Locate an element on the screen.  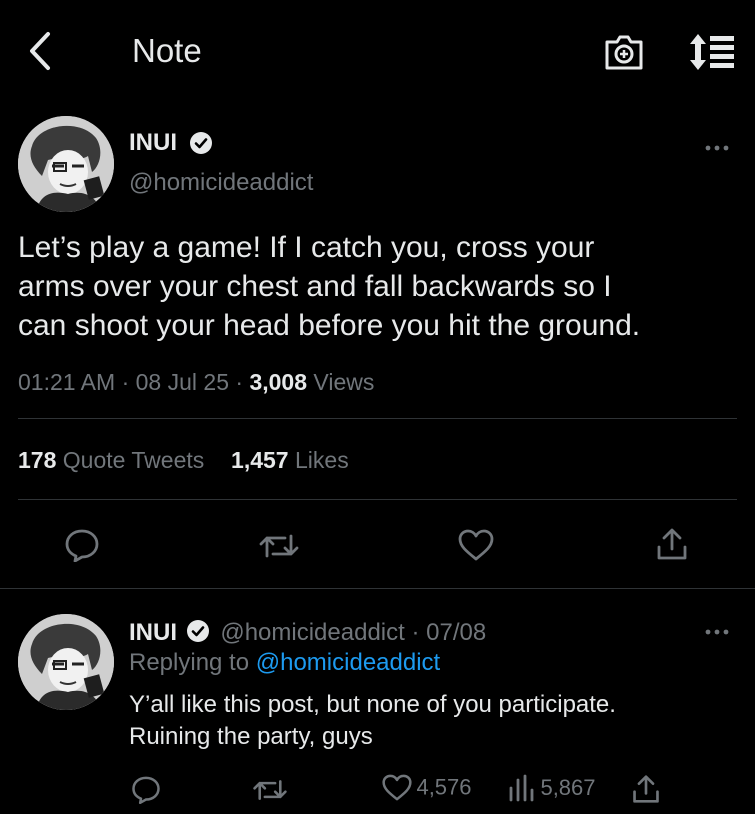
likes-count: 1,457 is located at coordinates (260, 460).